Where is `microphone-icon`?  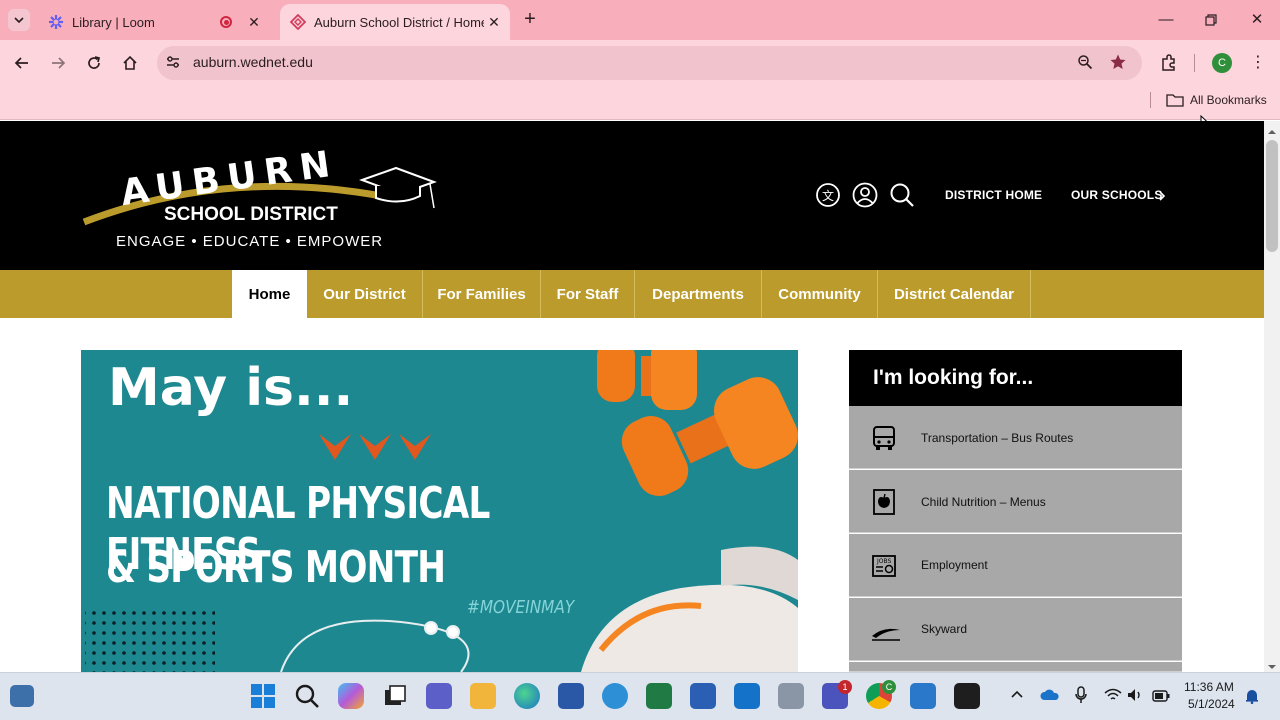
microphone-icon is located at coordinates (1081, 695).